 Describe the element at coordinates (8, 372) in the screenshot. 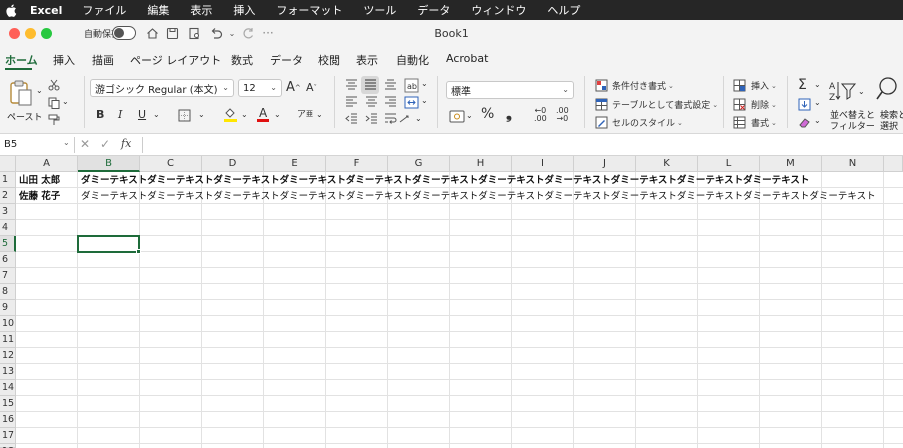

I see `row-header-13: 13` at that location.